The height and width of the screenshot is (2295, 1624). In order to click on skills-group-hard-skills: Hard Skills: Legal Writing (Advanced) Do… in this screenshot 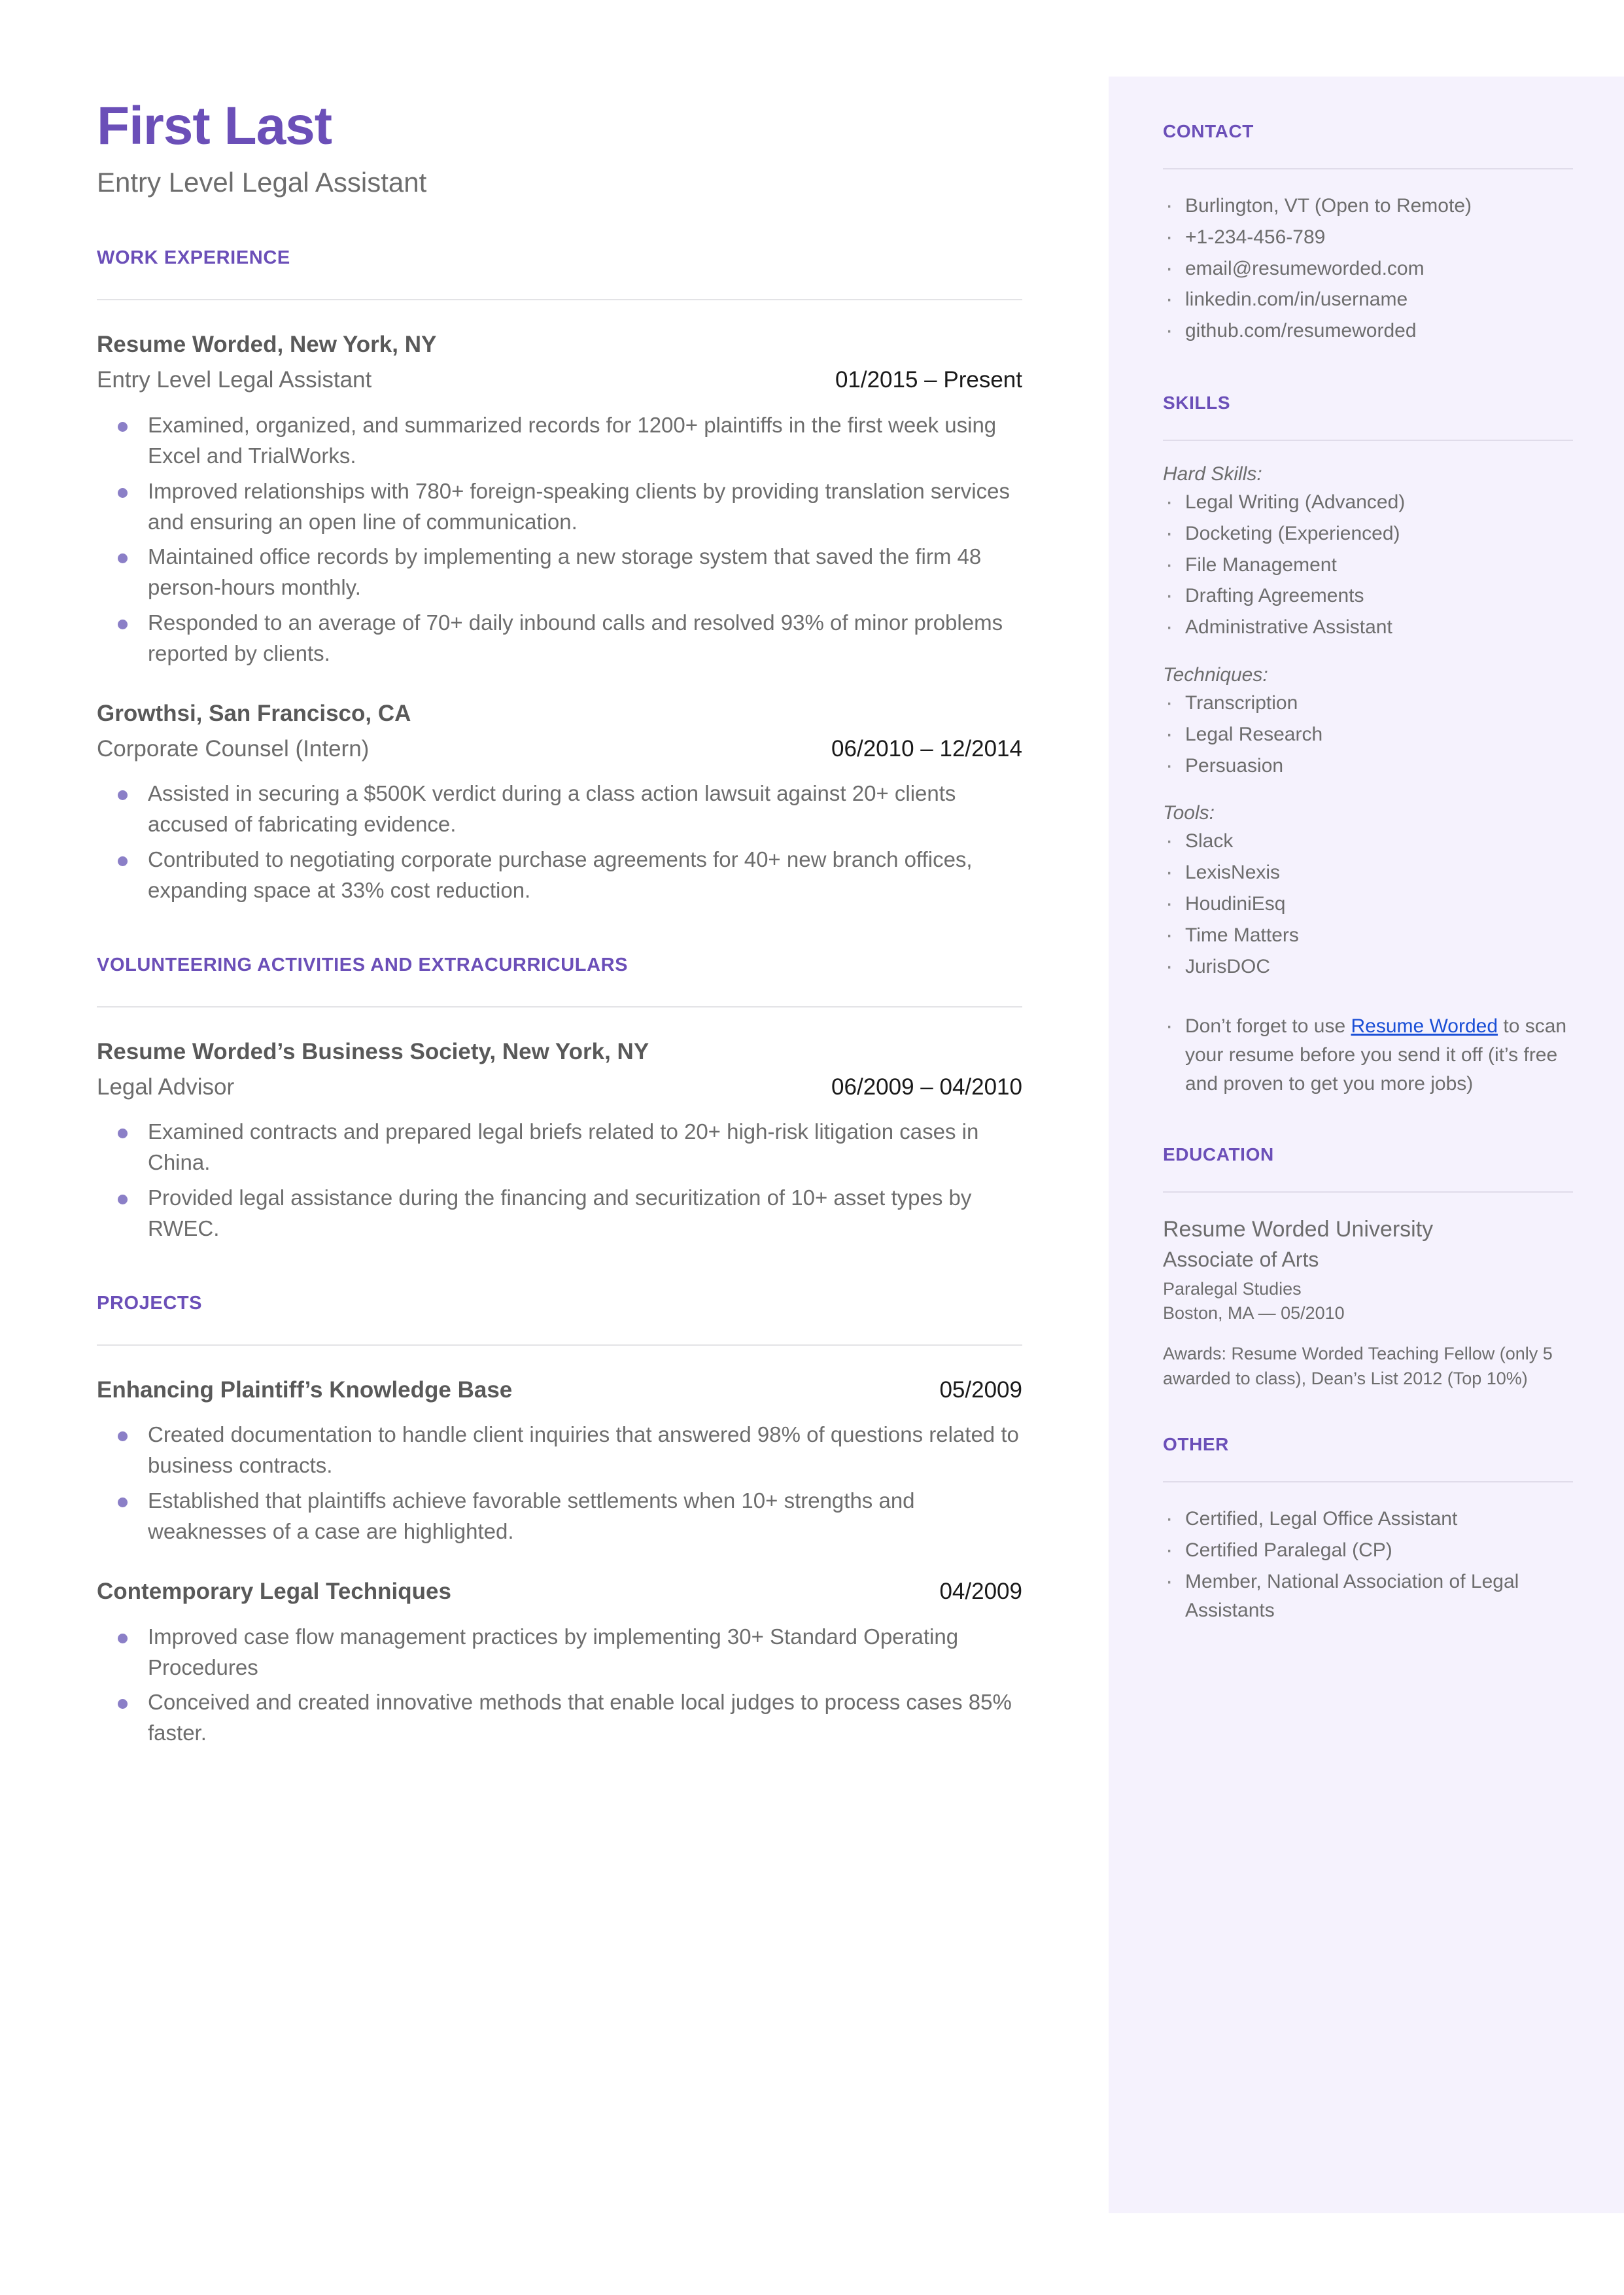, I will do `click(1368, 553)`.